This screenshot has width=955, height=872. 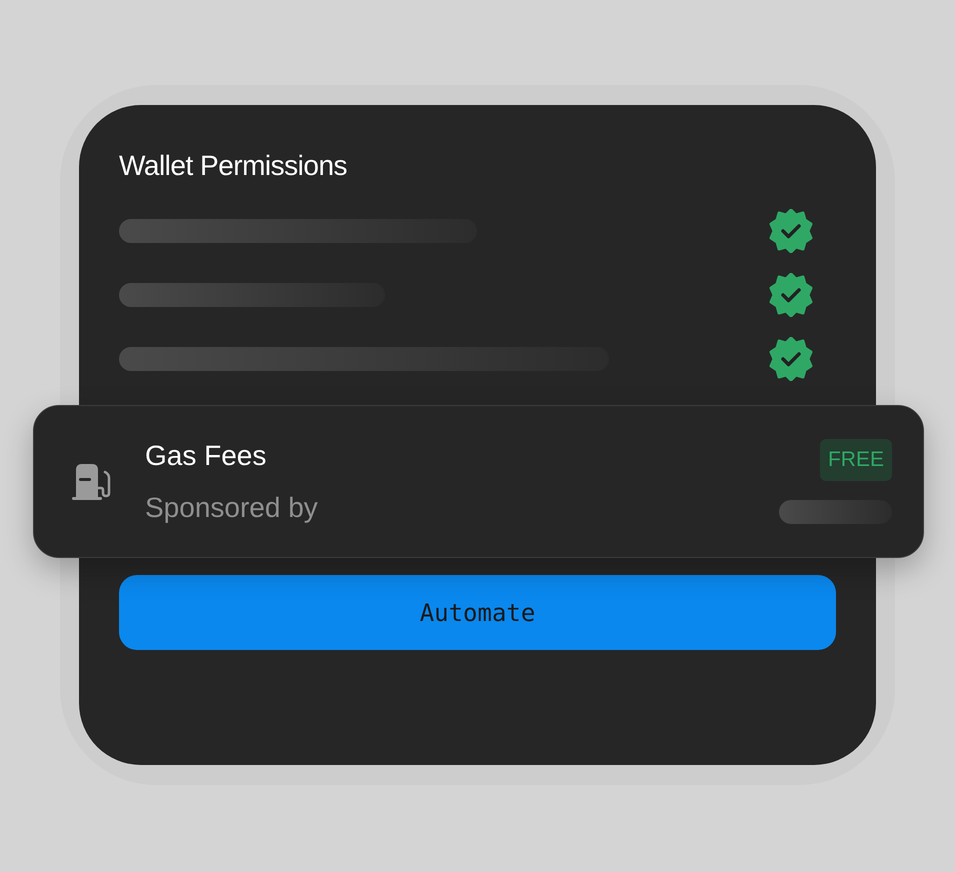 What do you see at coordinates (206, 455) in the screenshot?
I see `gas-fees-title: Gas Fees` at bounding box center [206, 455].